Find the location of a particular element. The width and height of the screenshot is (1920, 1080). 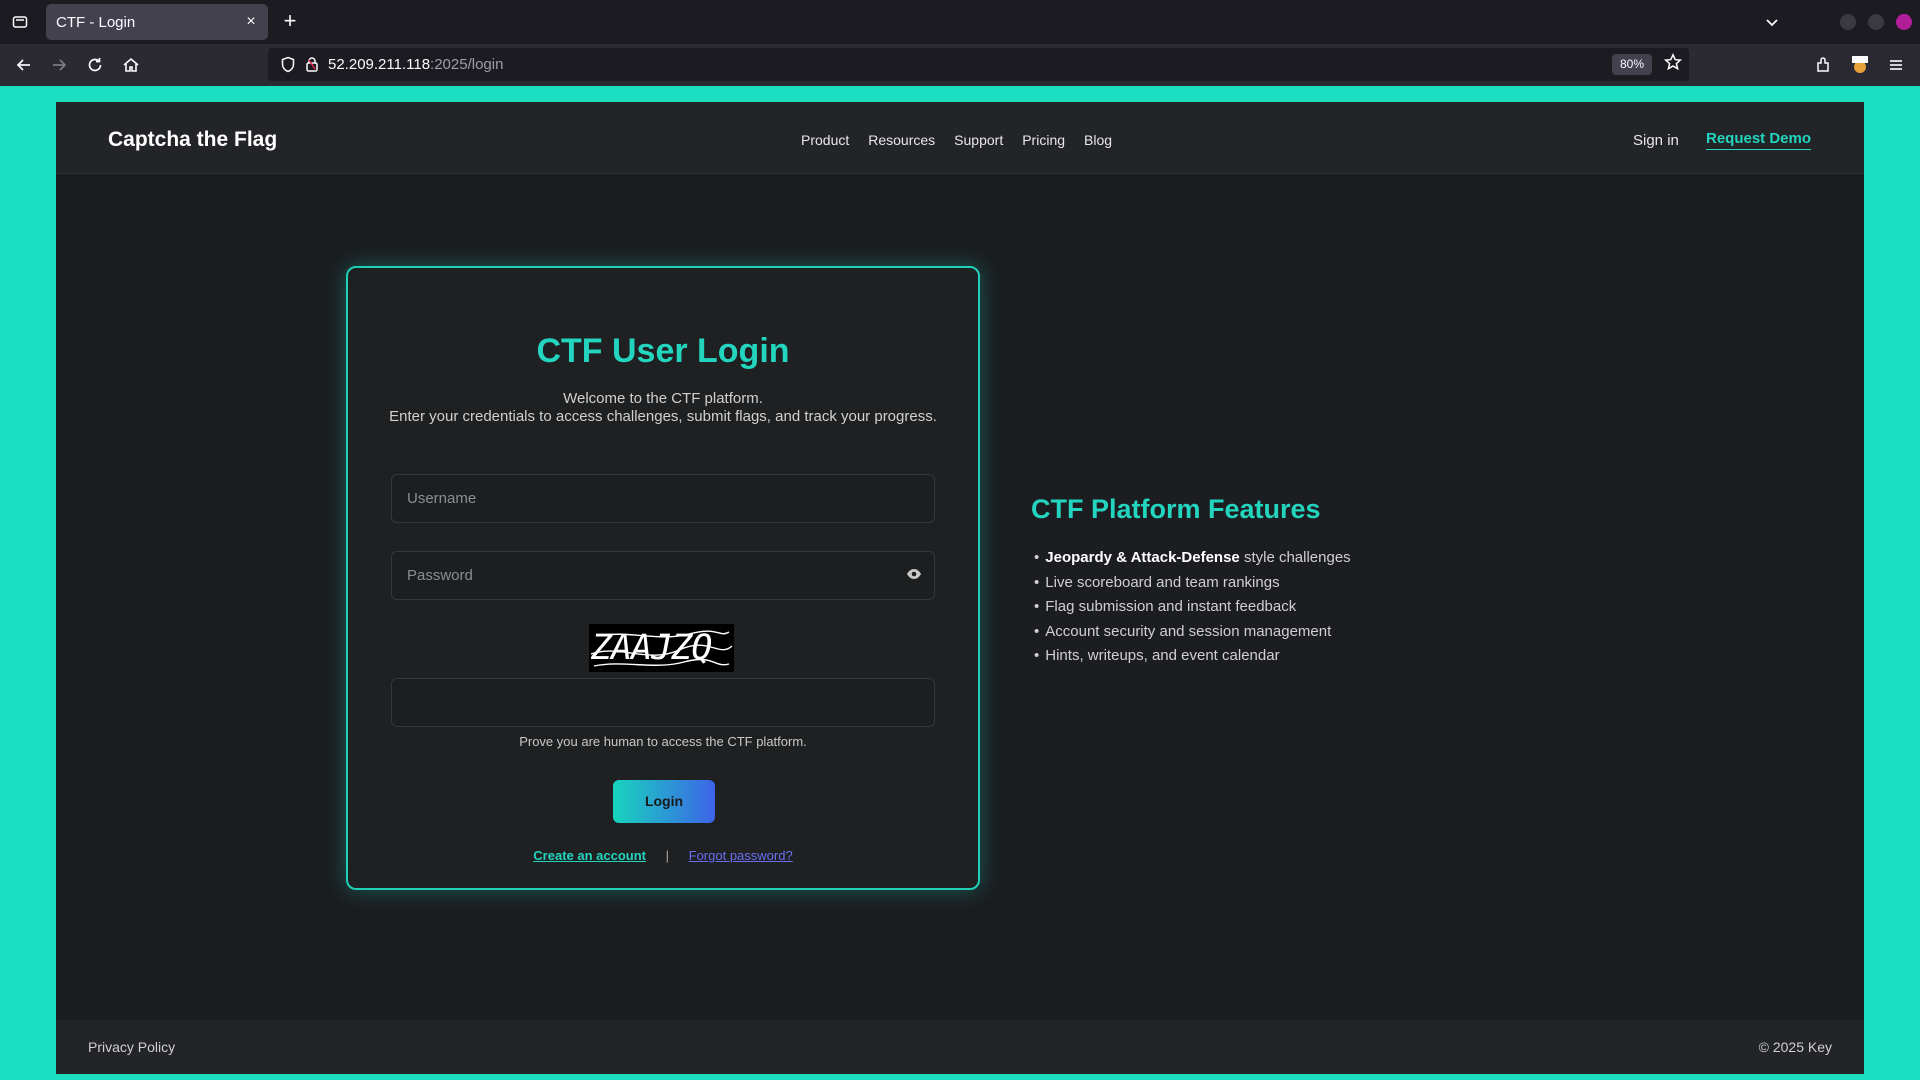

maximize-window-button is located at coordinates (1876, 22).